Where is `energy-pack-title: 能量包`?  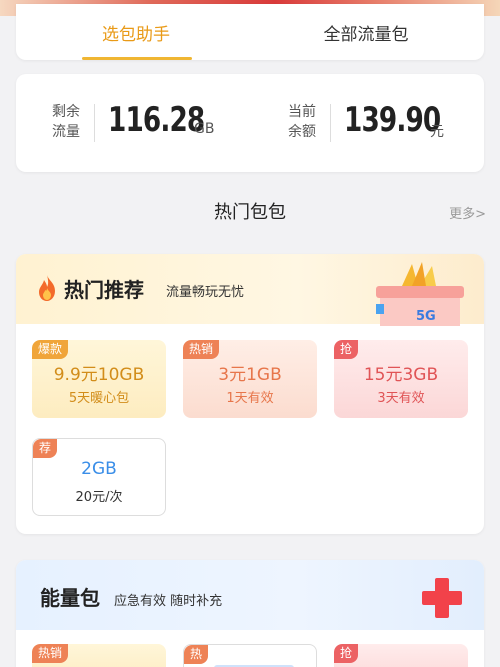 energy-pack-title: 能量包 is located at coordinates (70, 598).